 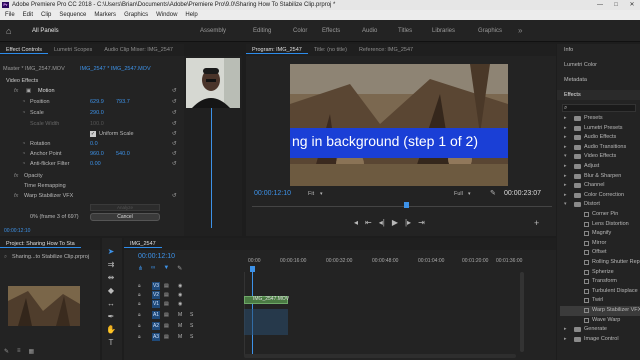 What do you see at coordinates (166, 268) in the screenshot?
I see `add-marker-icon: ▼` at bounding box center [166, 268].